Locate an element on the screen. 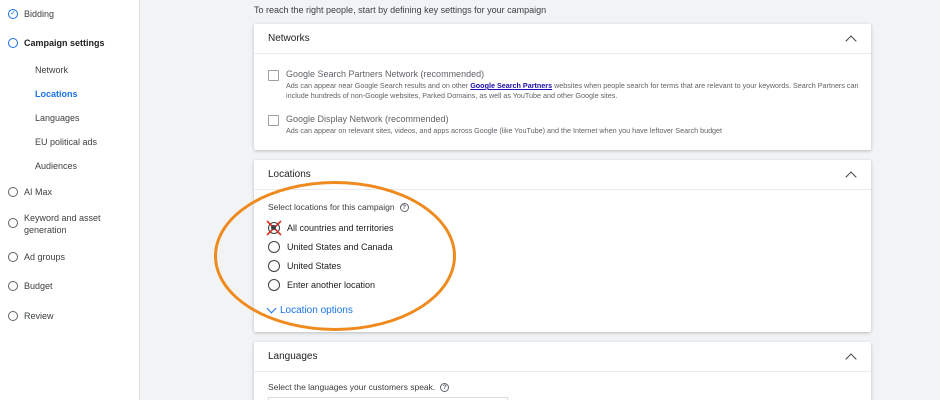 The height and width of the screenshot is (400, 940). check-circle-icon: ✓ is located at coordinates (13, 14).